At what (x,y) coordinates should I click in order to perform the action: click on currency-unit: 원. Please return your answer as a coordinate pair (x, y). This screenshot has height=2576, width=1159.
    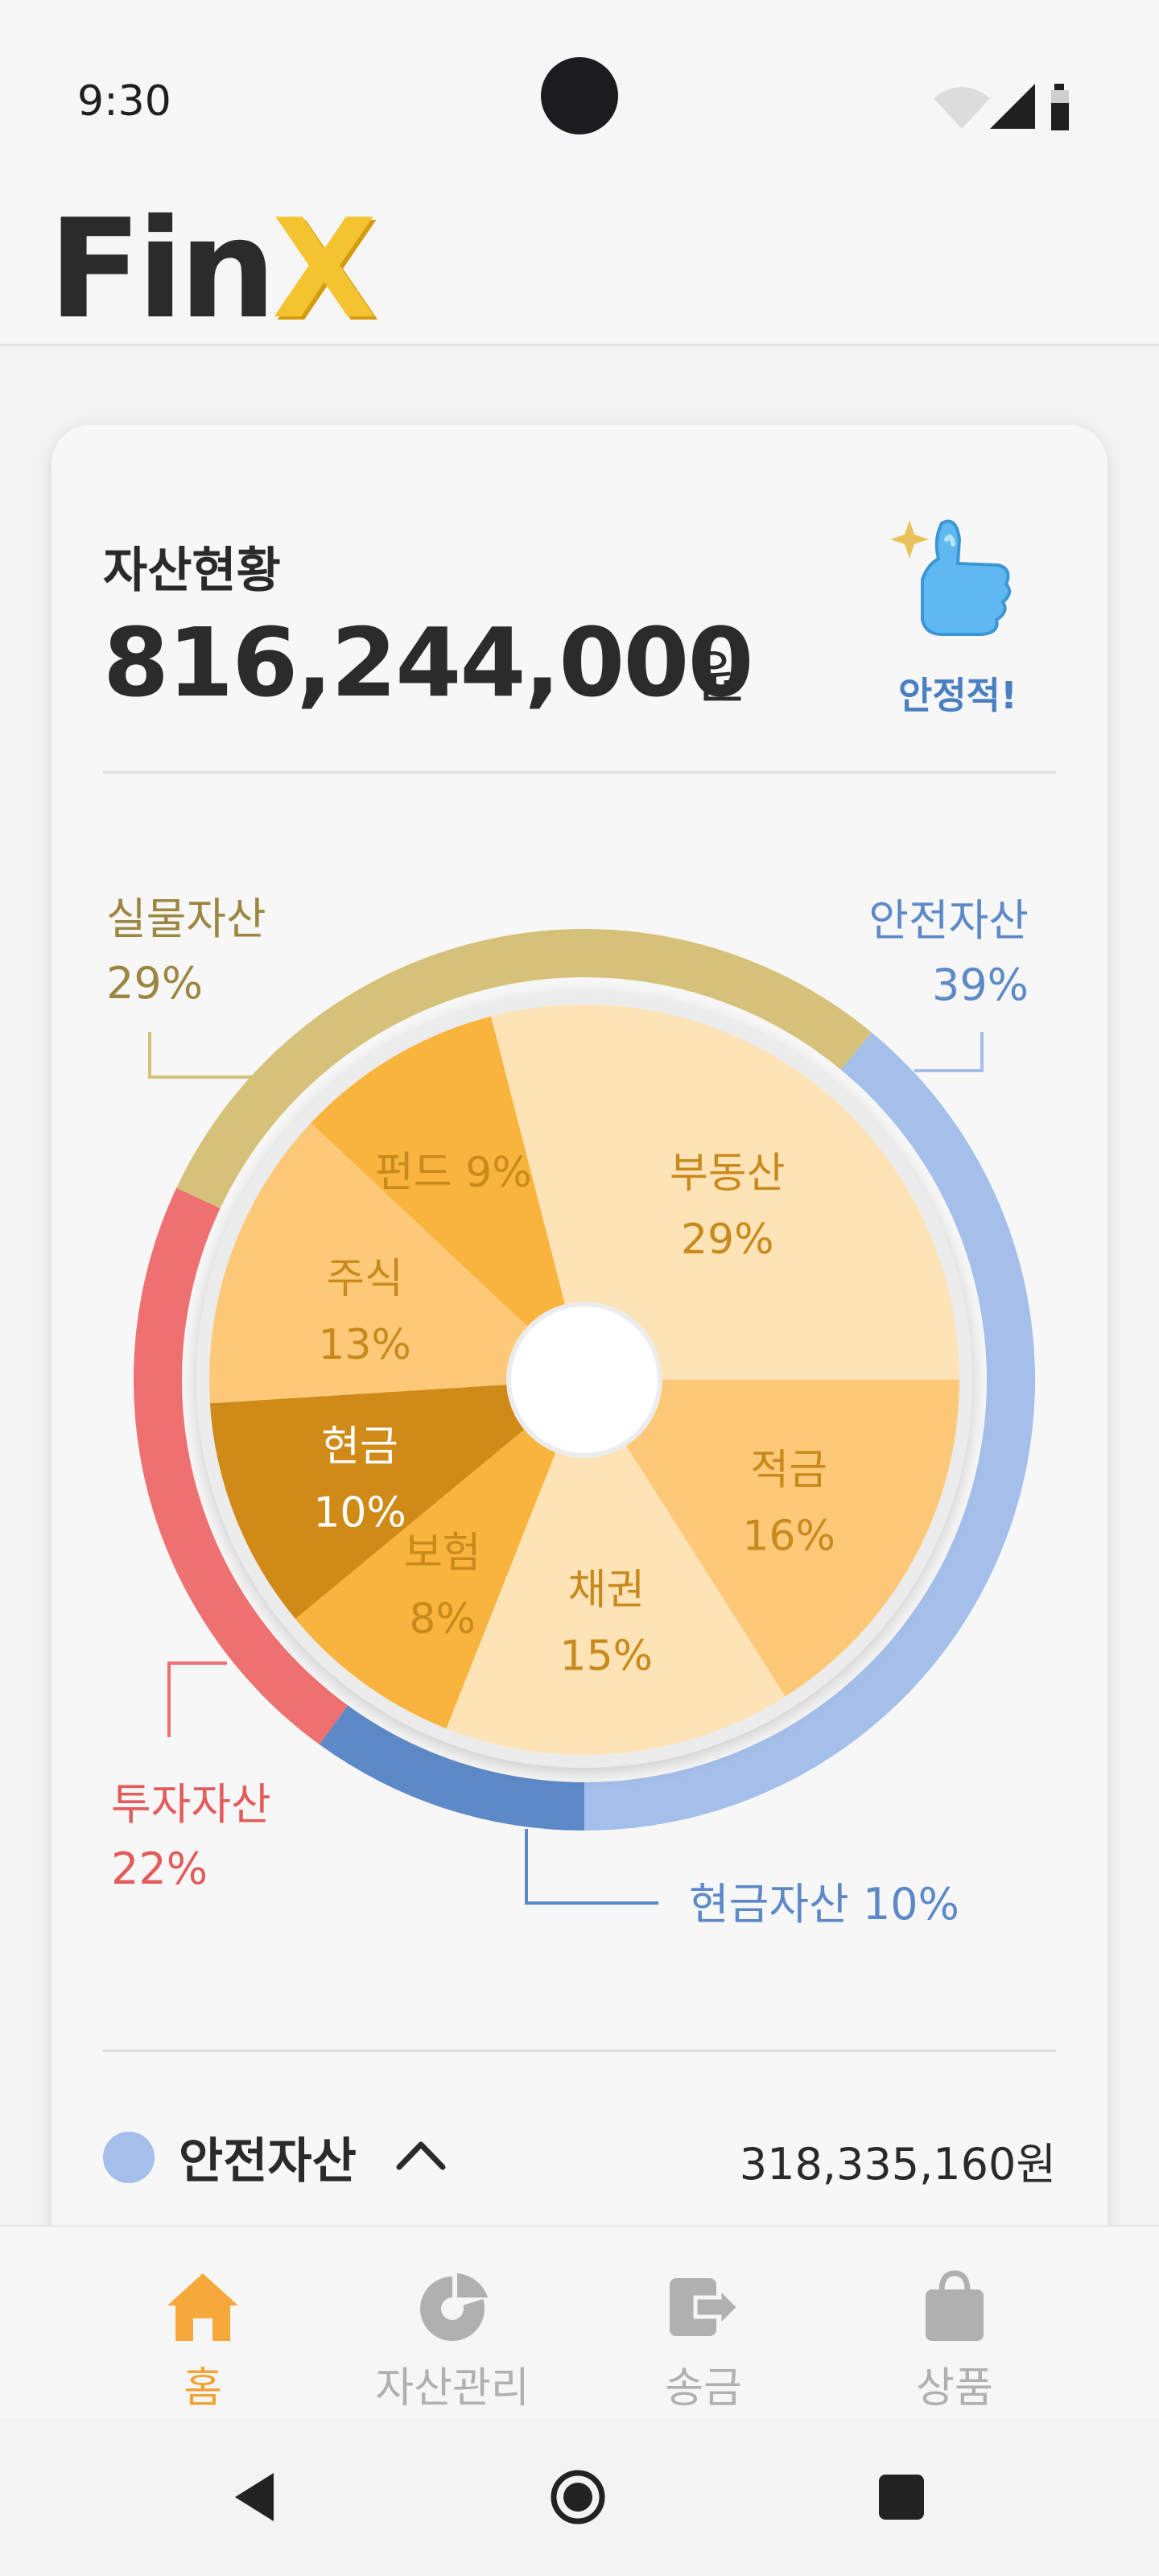
    Looking at the image, I should click on (721, 677).